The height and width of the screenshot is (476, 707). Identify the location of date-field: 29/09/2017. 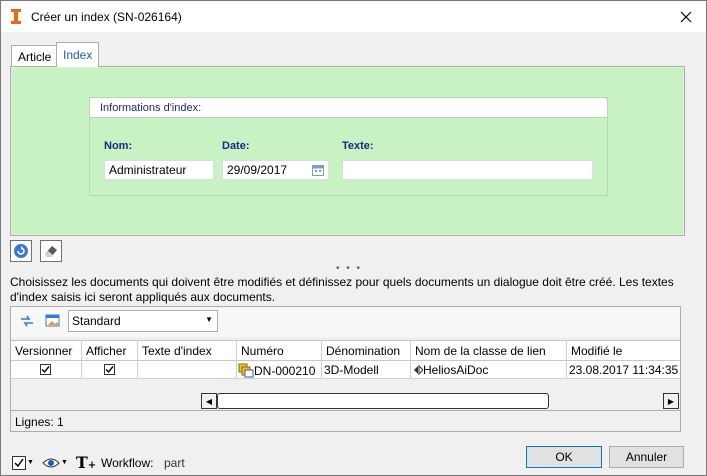
(275, 170).